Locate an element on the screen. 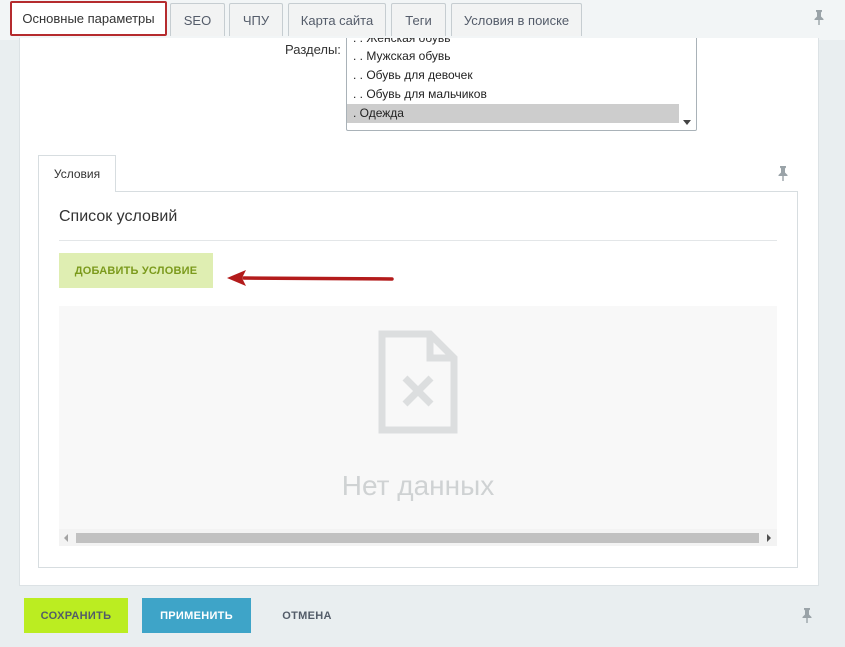  cancel-button: ОТМЕНА is located at coordinates (307, 615).